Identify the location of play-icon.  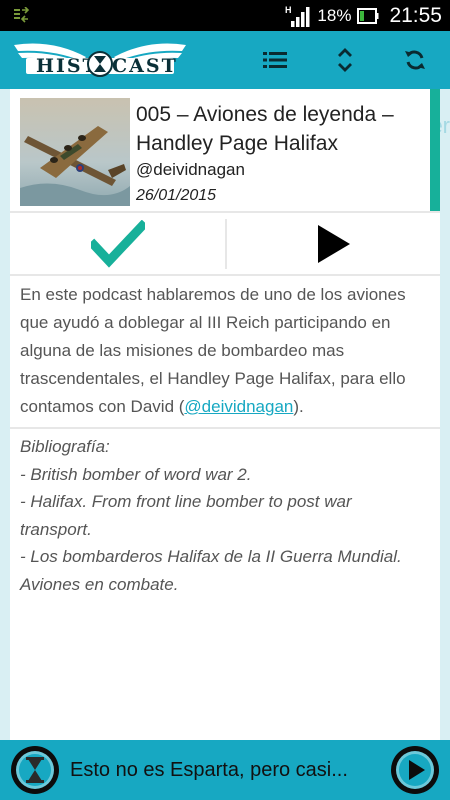
(333, 244).